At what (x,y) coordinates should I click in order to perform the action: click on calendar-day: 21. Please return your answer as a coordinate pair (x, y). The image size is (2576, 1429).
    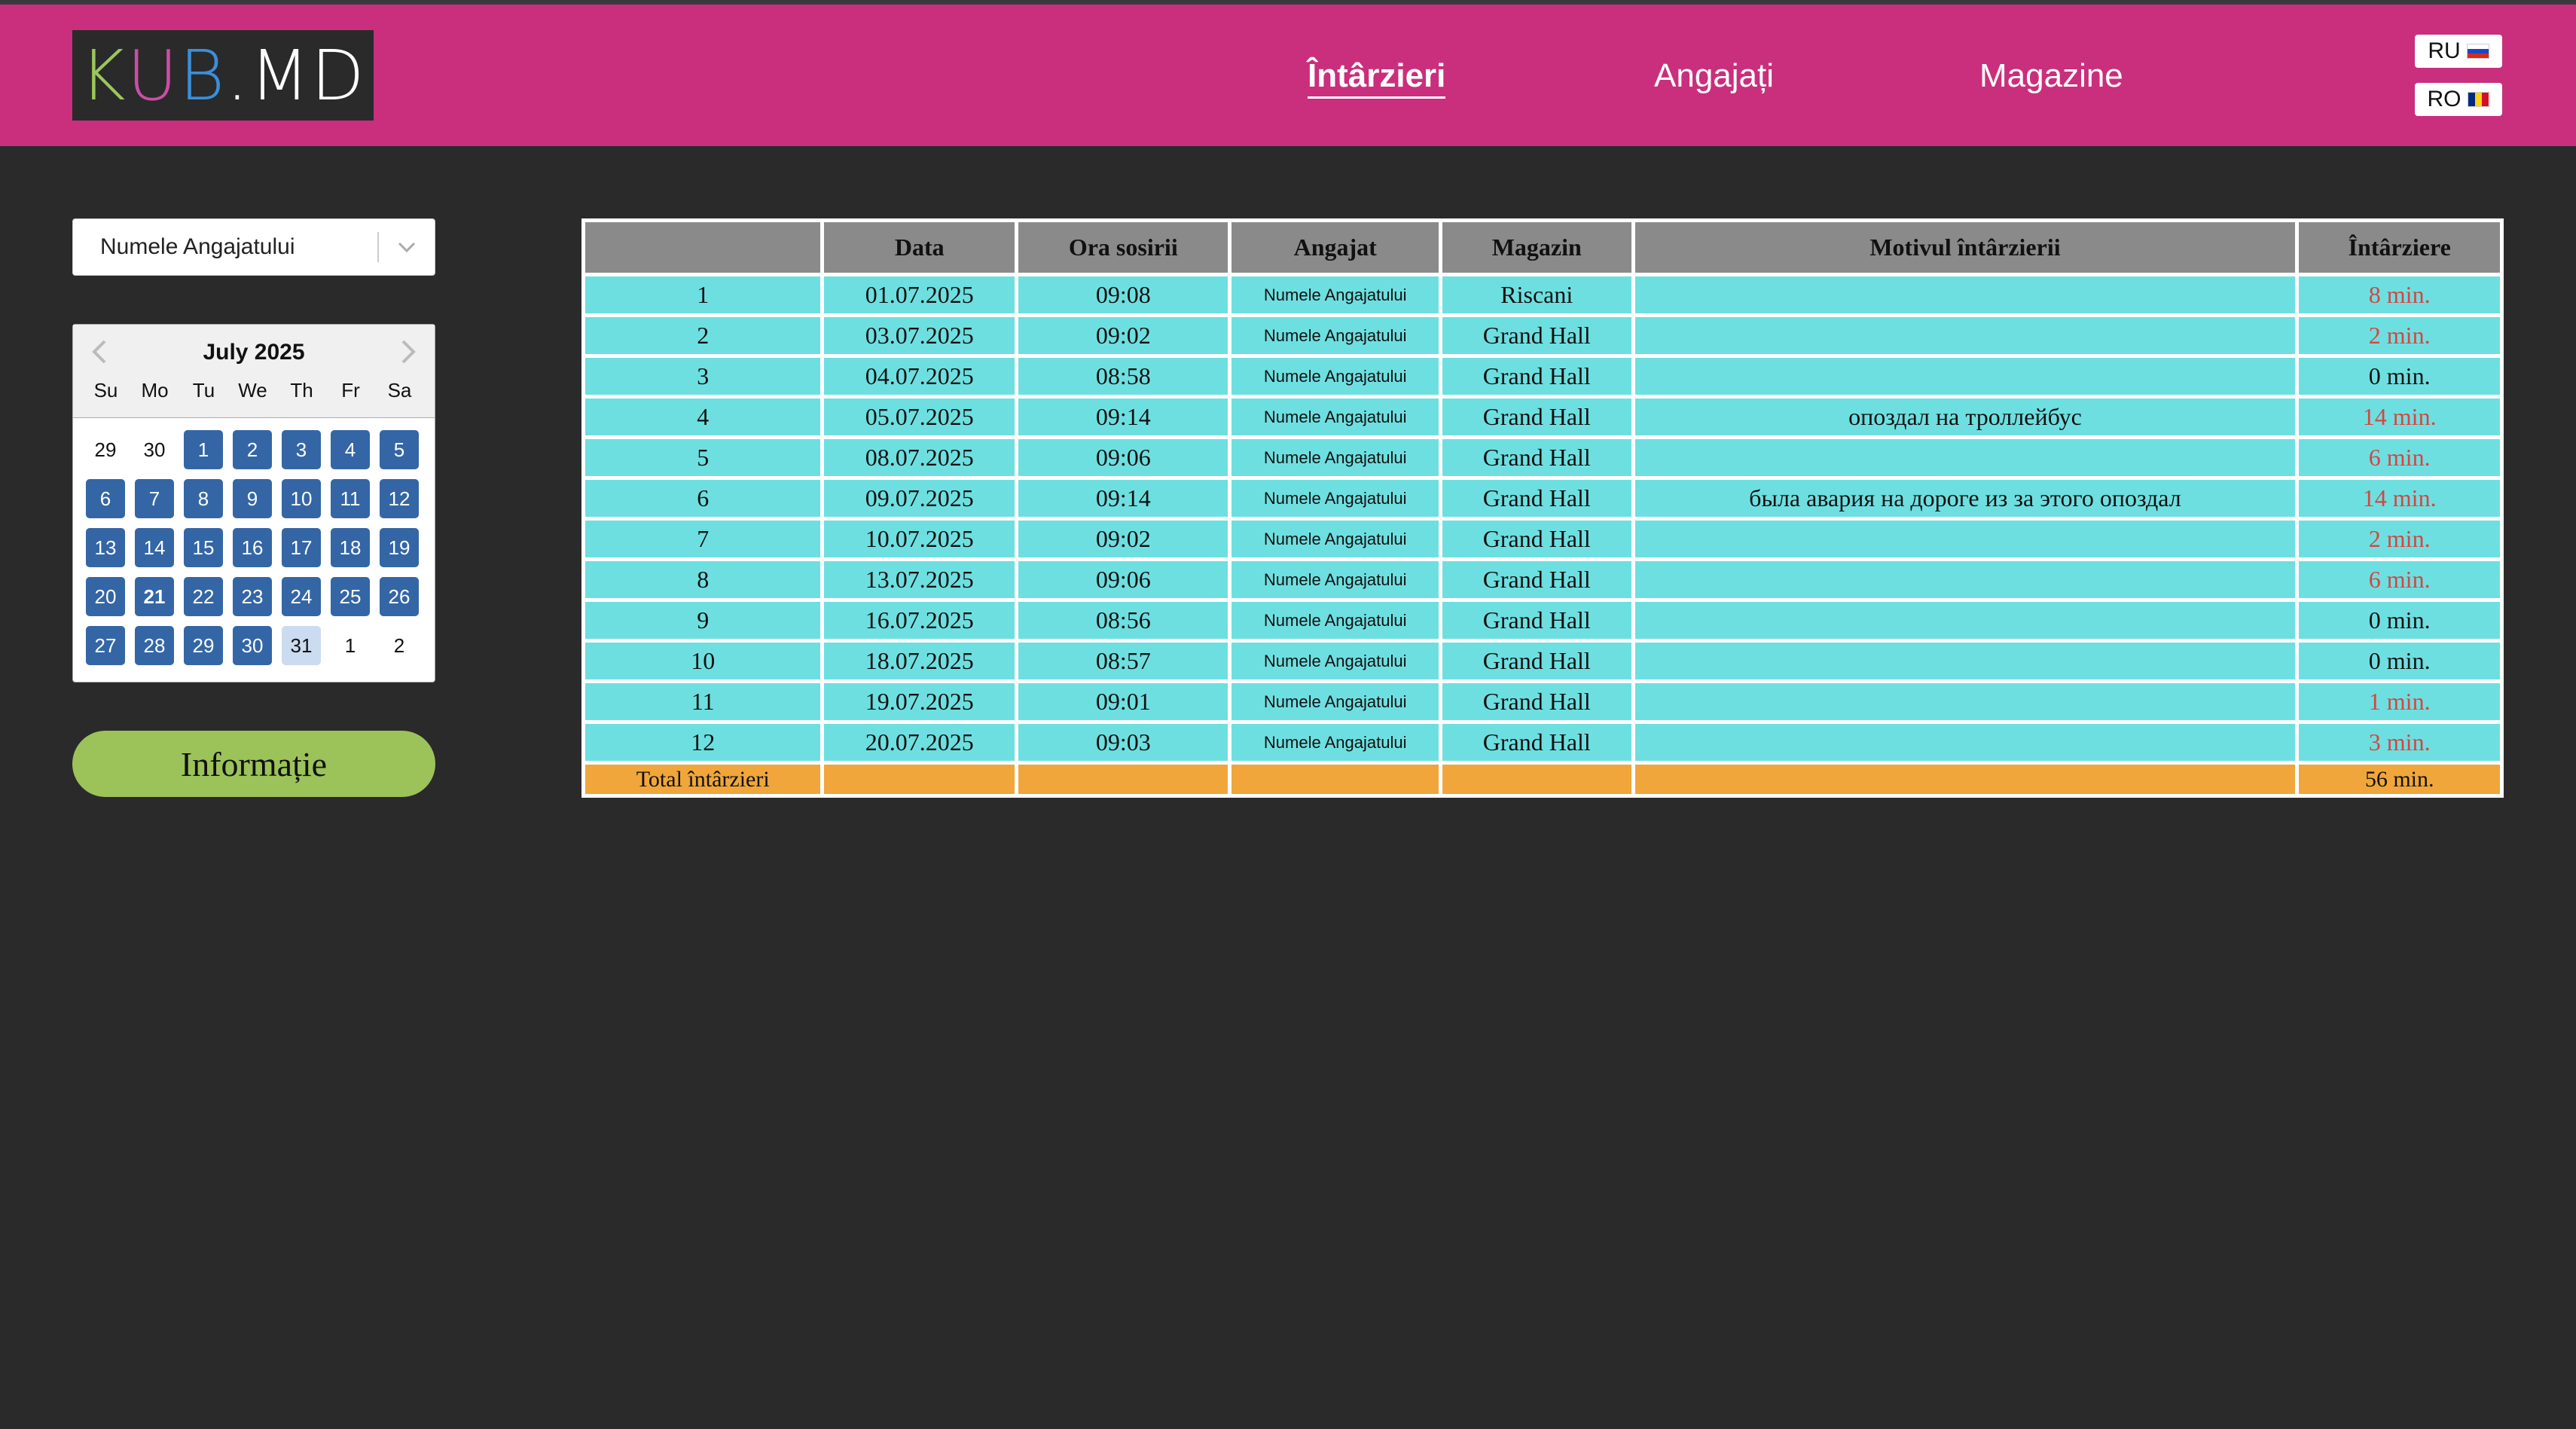
    Looking at the image, I should click on (154, 596).